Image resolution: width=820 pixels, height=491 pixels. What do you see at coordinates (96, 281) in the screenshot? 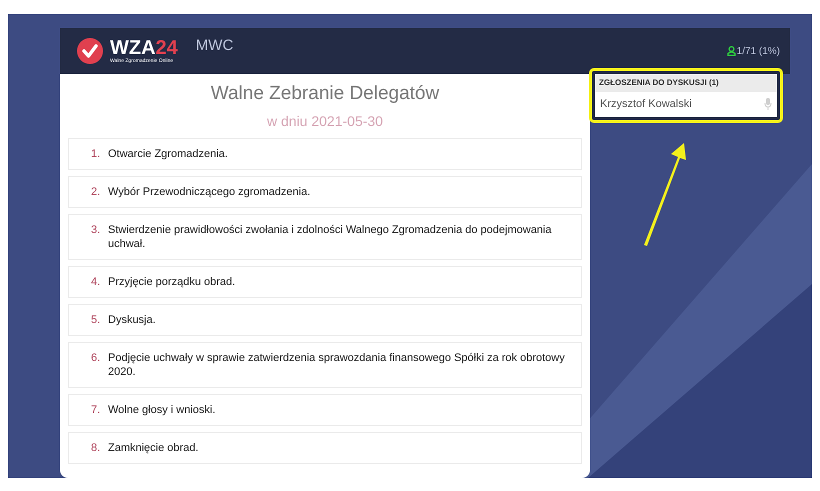
I see `item-number: 4.` at bounding box center [96, 281].